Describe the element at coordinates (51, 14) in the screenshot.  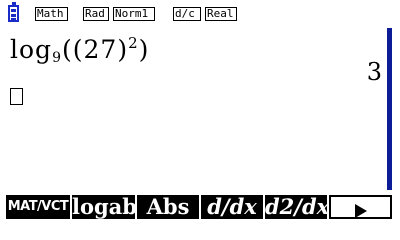
I see `status-math: Math` at that location.